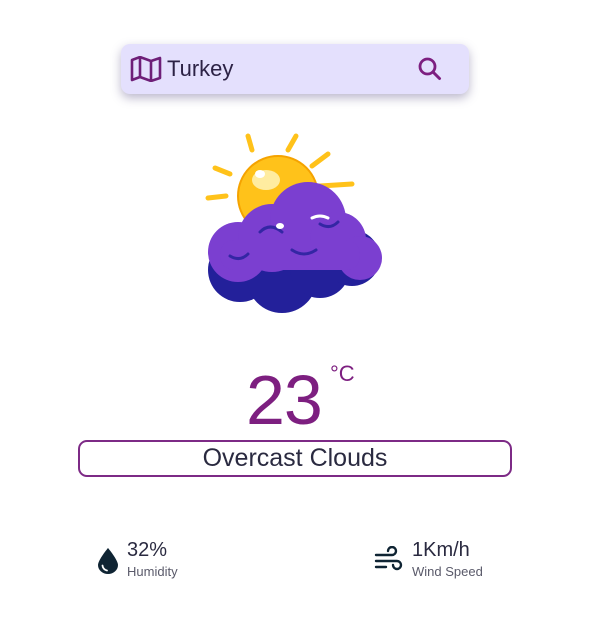 The image size is (589, 630). What do you see at coordinates (342, 373) in the screenshot?
I see `temperature-unit: °C` at bounding box center [342, 373].